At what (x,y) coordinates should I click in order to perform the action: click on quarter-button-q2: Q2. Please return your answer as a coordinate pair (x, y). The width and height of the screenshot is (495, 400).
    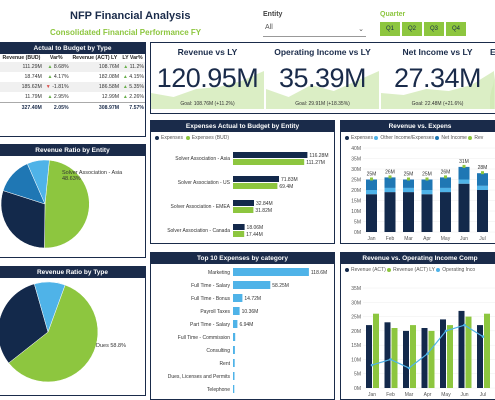
    Looking at the image, I should click on (412, 29).